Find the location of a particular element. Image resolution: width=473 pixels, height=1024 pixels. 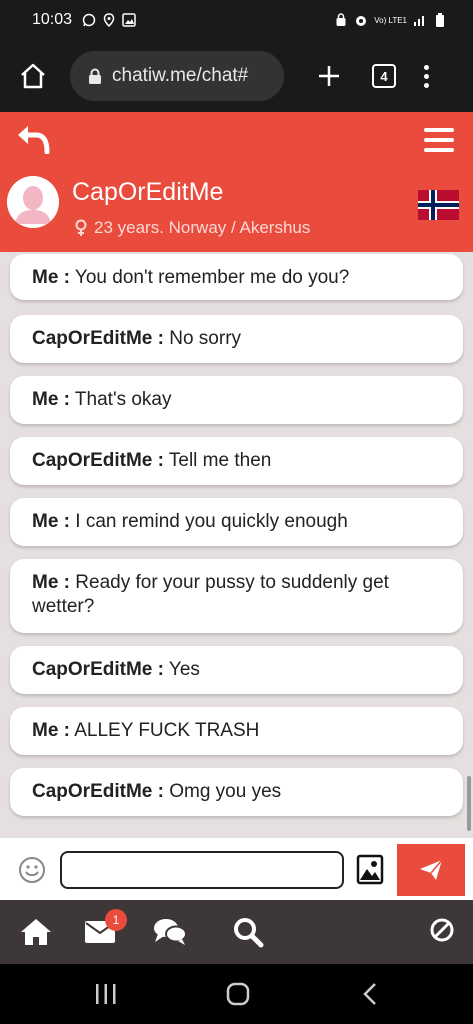

message-text: I can remind you quickly enough is located at coordinates (209, 521).